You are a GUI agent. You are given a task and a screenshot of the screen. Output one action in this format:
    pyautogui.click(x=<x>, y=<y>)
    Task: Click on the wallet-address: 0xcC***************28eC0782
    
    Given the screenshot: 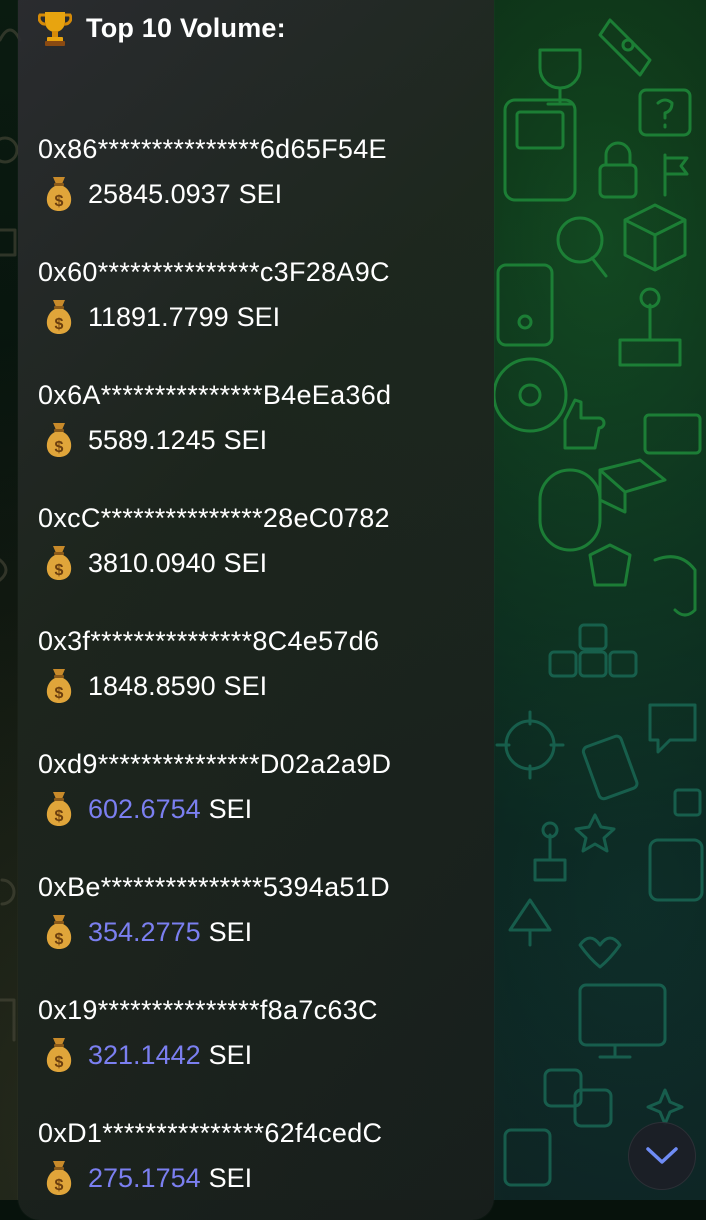 What is the action you would take?
    pyautogui.click(x=214, y=518)
    